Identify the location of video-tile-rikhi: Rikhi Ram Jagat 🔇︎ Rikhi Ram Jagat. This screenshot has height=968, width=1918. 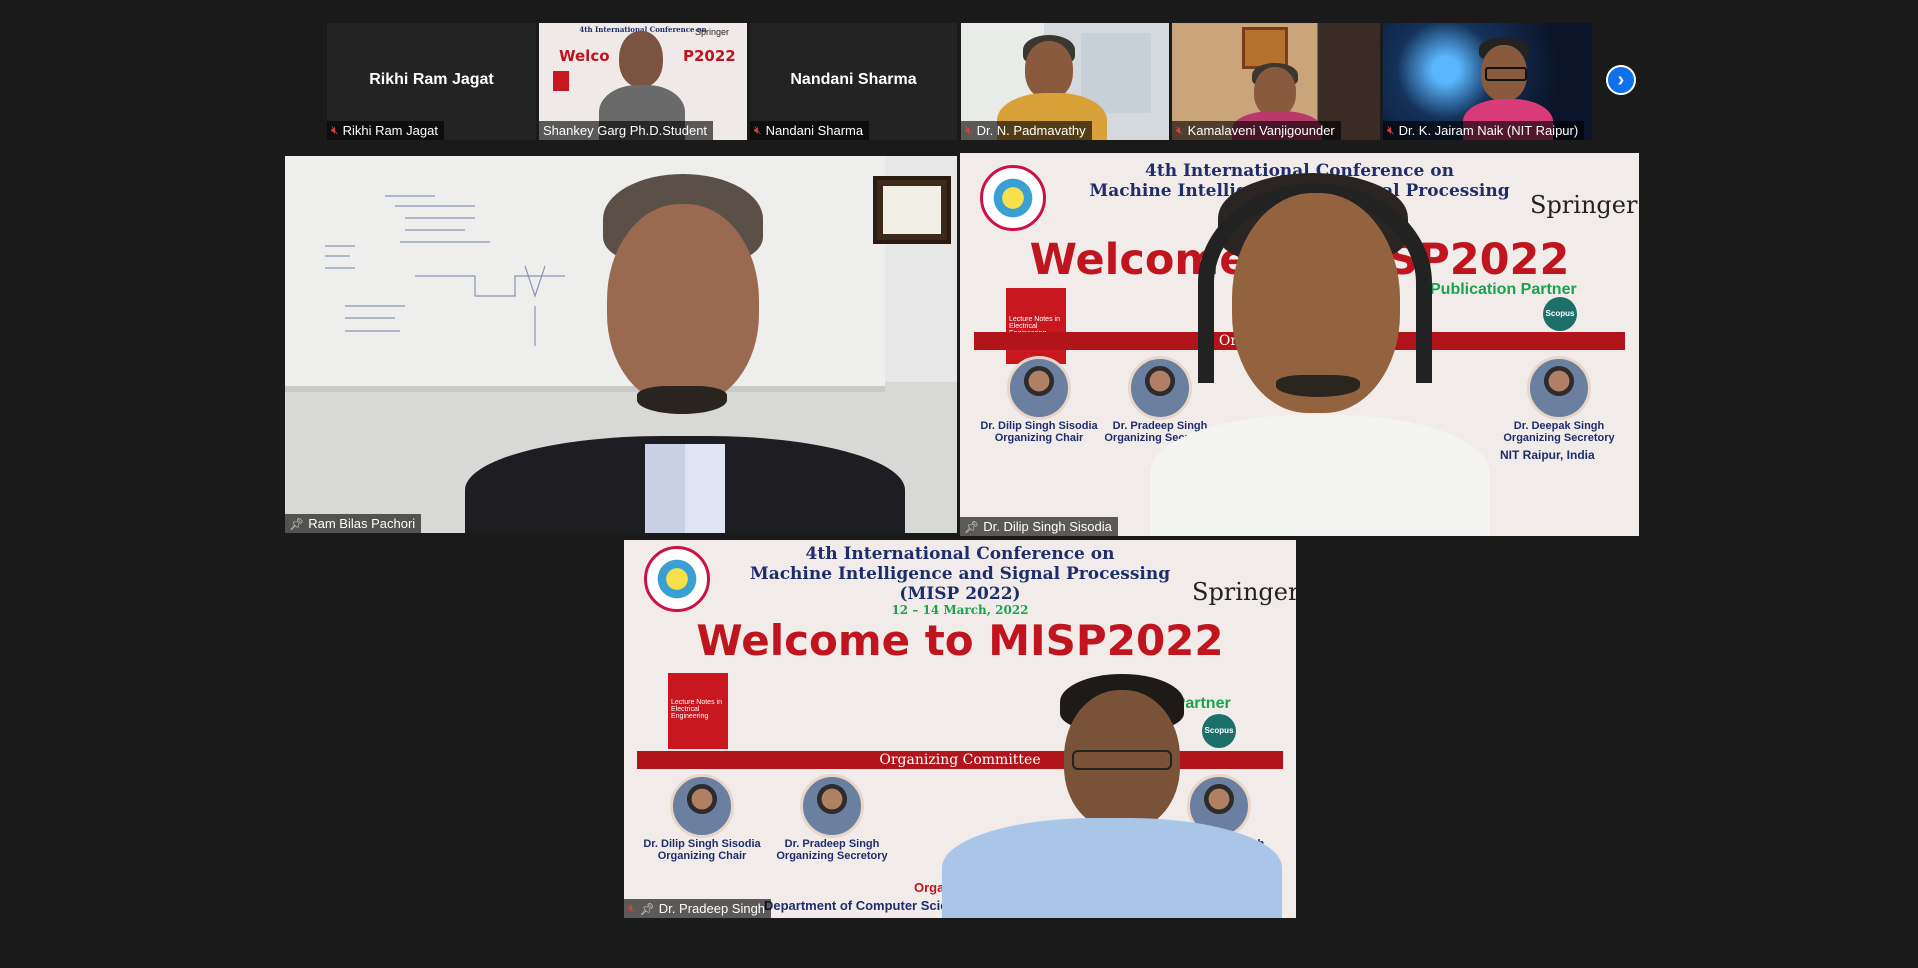
(431, 81).